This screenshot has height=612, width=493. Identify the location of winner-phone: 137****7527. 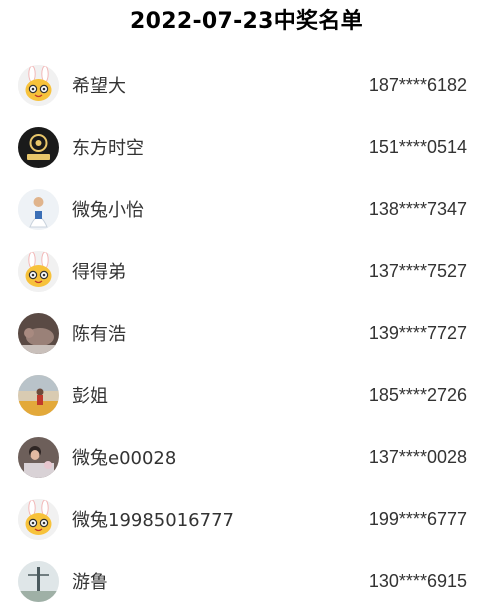
(417, 270).